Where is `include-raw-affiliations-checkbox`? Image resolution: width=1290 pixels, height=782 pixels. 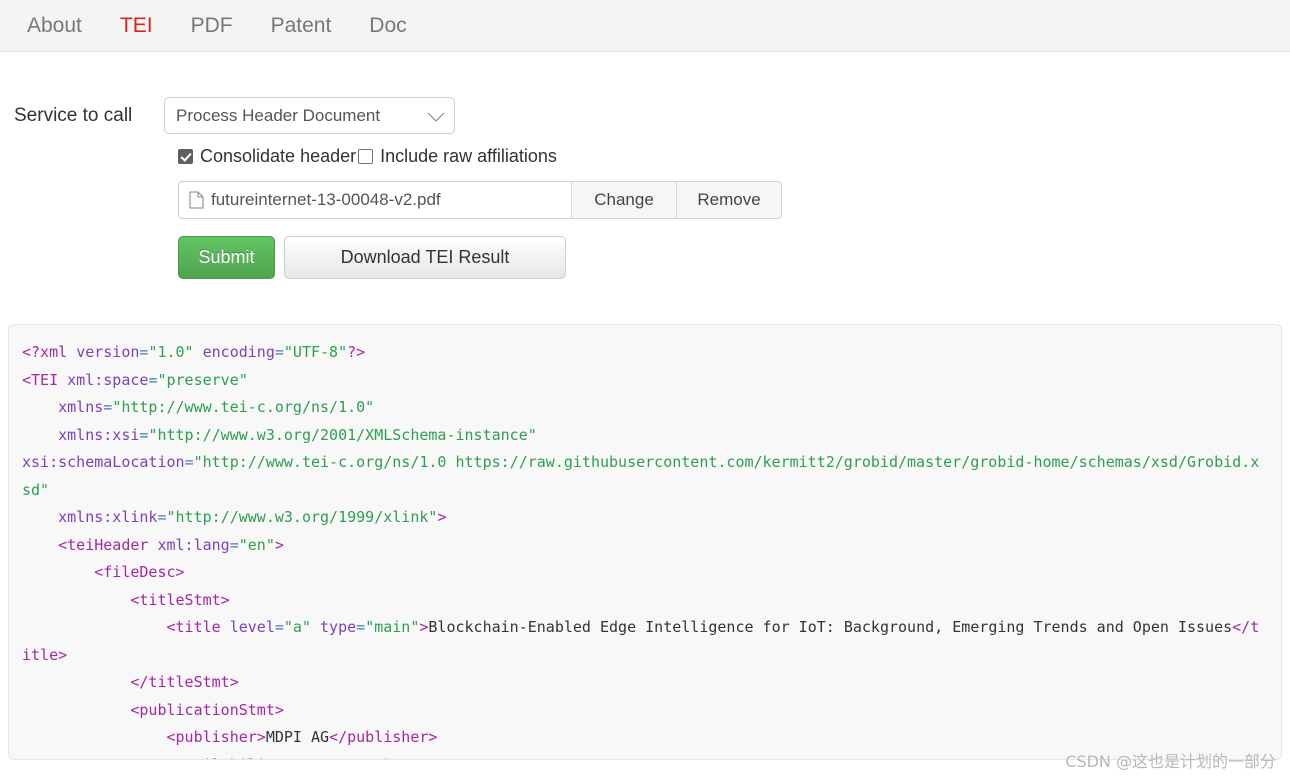 include-raw-affiliations-checkbox is located at coordinates (366, 156).